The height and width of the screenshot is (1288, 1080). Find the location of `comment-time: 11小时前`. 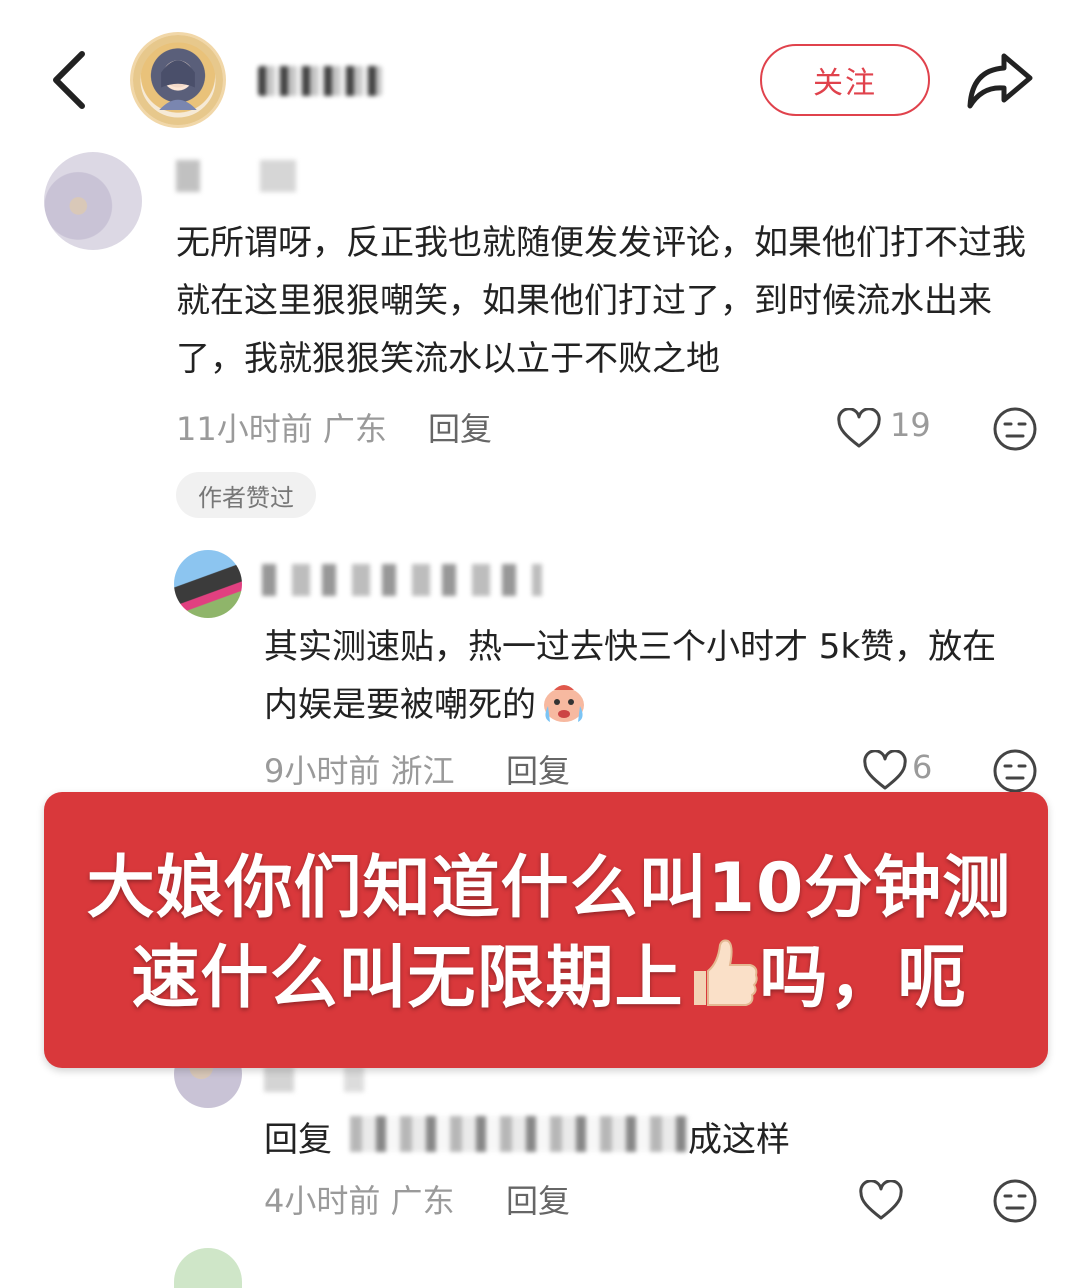

comment-time: 11小时前 is located at coordinates (244, 429).